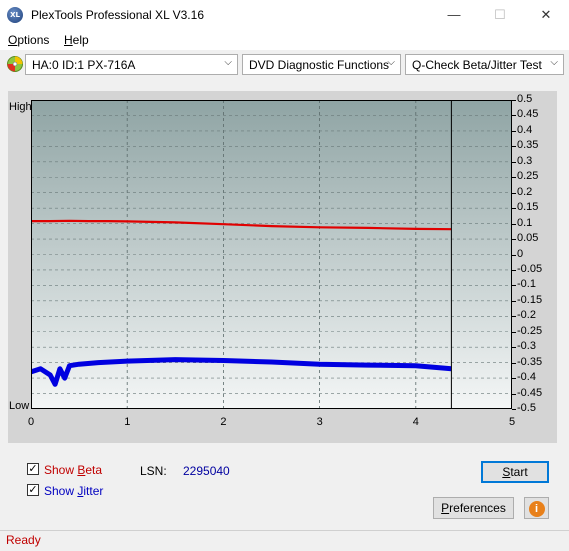  Describe the element at coordinates (528, 114) in the screenshot. I see `y-tick-label: 0.45` at that location.